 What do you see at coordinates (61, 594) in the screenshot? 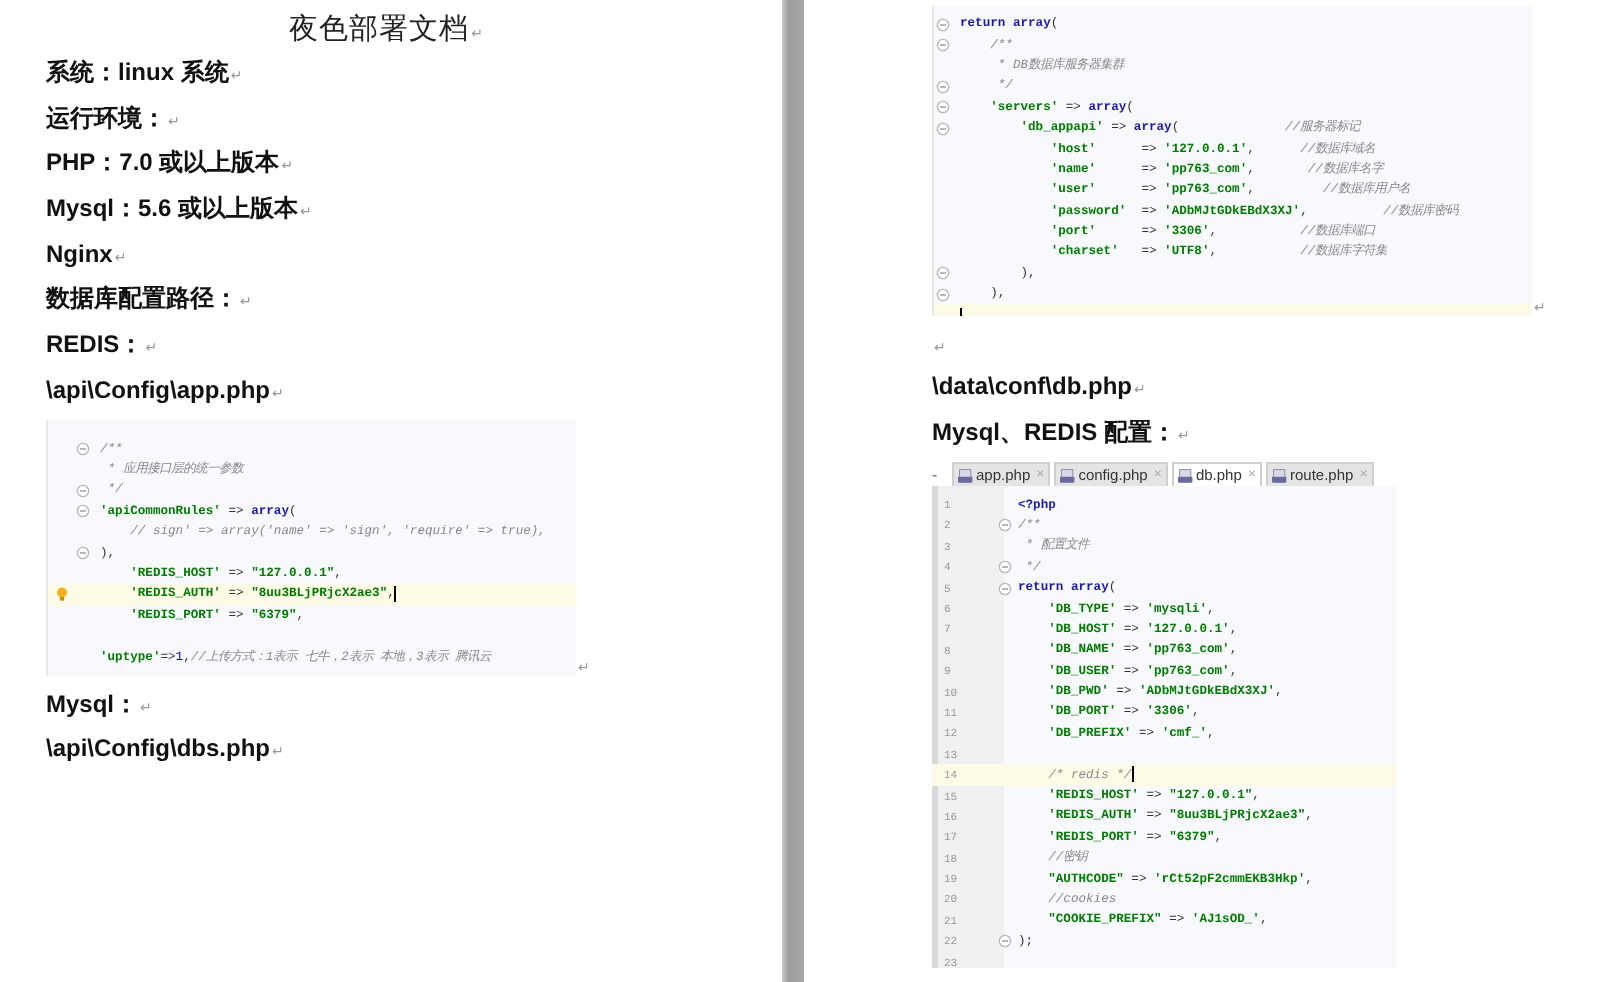
I see `lightbulb-icon` at bounding box center [61, 594].